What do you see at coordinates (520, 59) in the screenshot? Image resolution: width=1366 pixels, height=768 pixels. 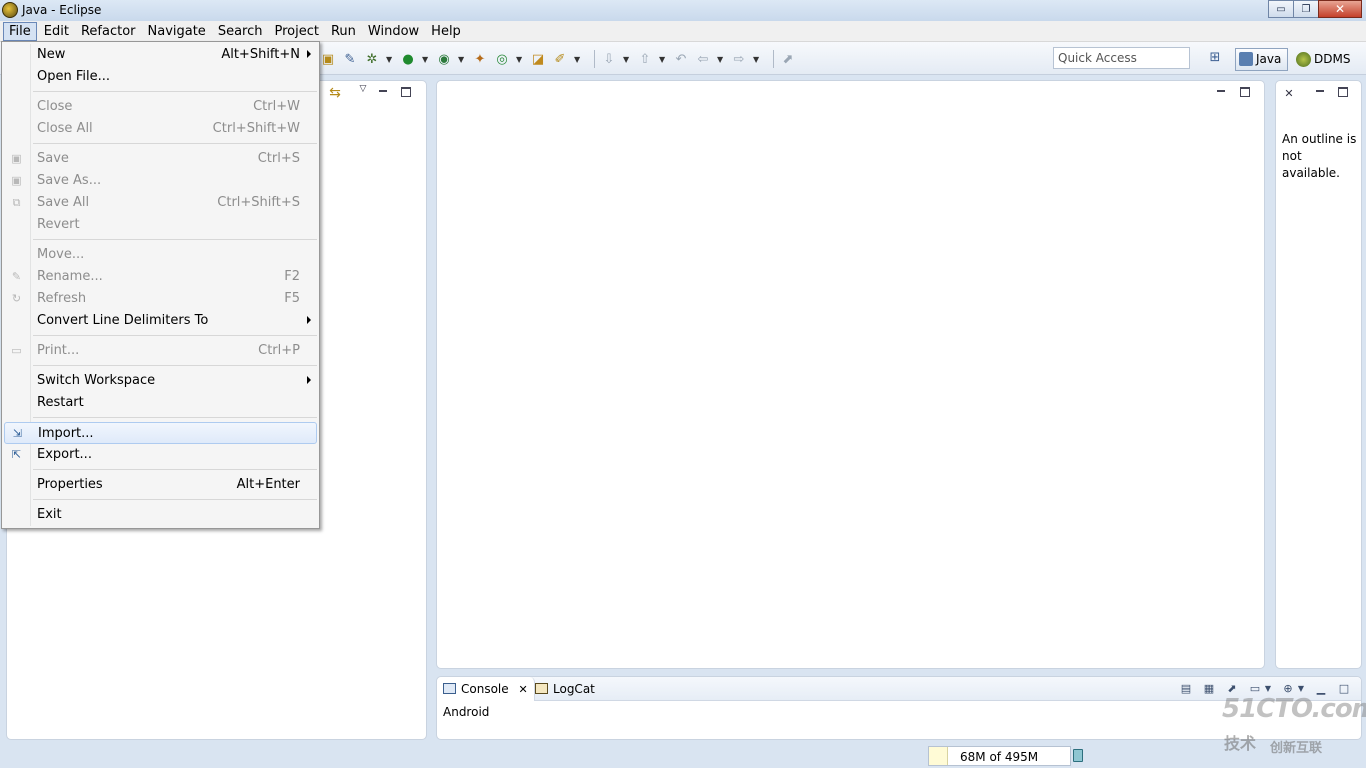 I see `new-class-dropdown-icon: ▼` at bounding box center [520, 59].